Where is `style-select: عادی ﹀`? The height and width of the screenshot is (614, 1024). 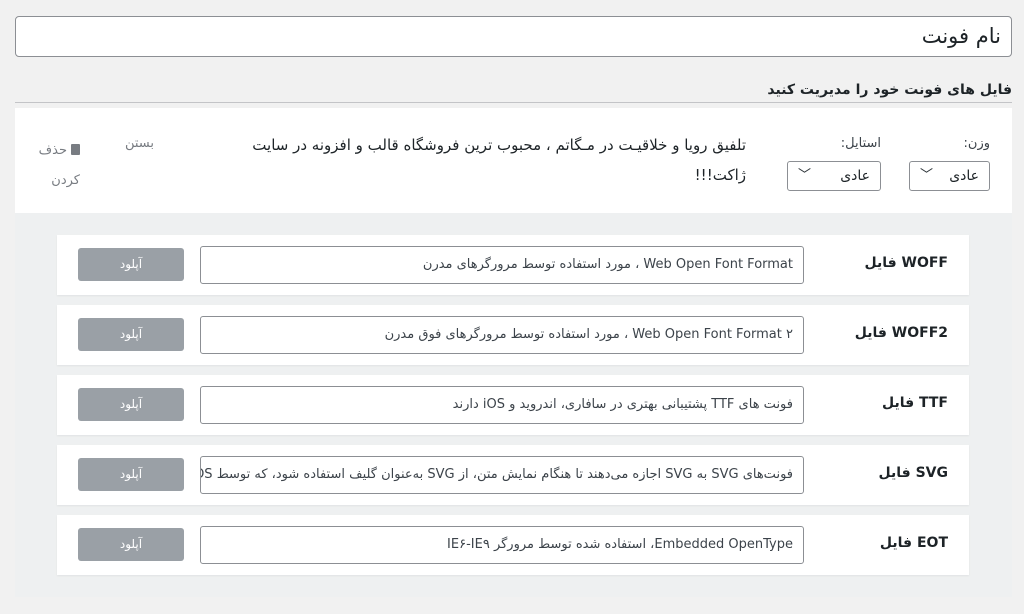 style-select: عادی ﹀ is located at coordinates (834, 176).